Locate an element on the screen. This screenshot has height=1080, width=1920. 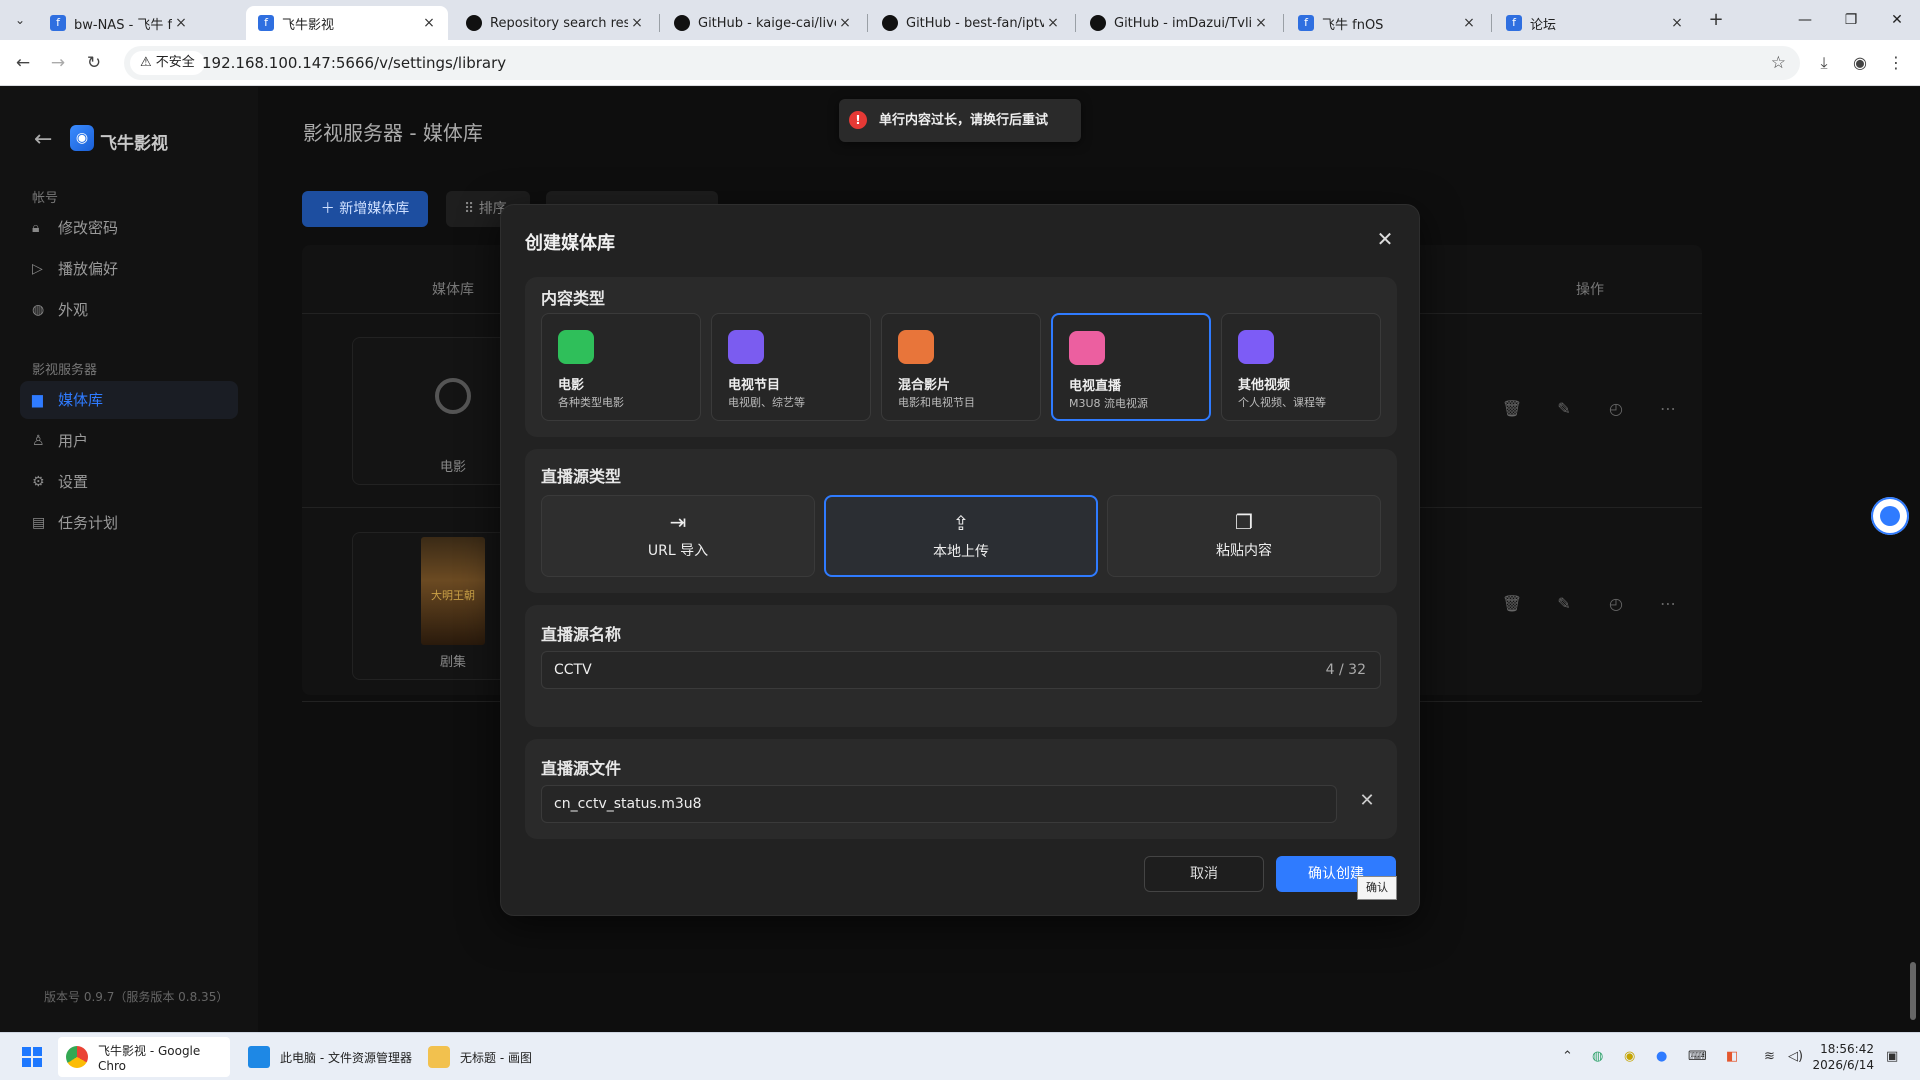
content-type-live-tv: 电视直播 M3U8 流电视源 is located at coordinates (1131, 367).